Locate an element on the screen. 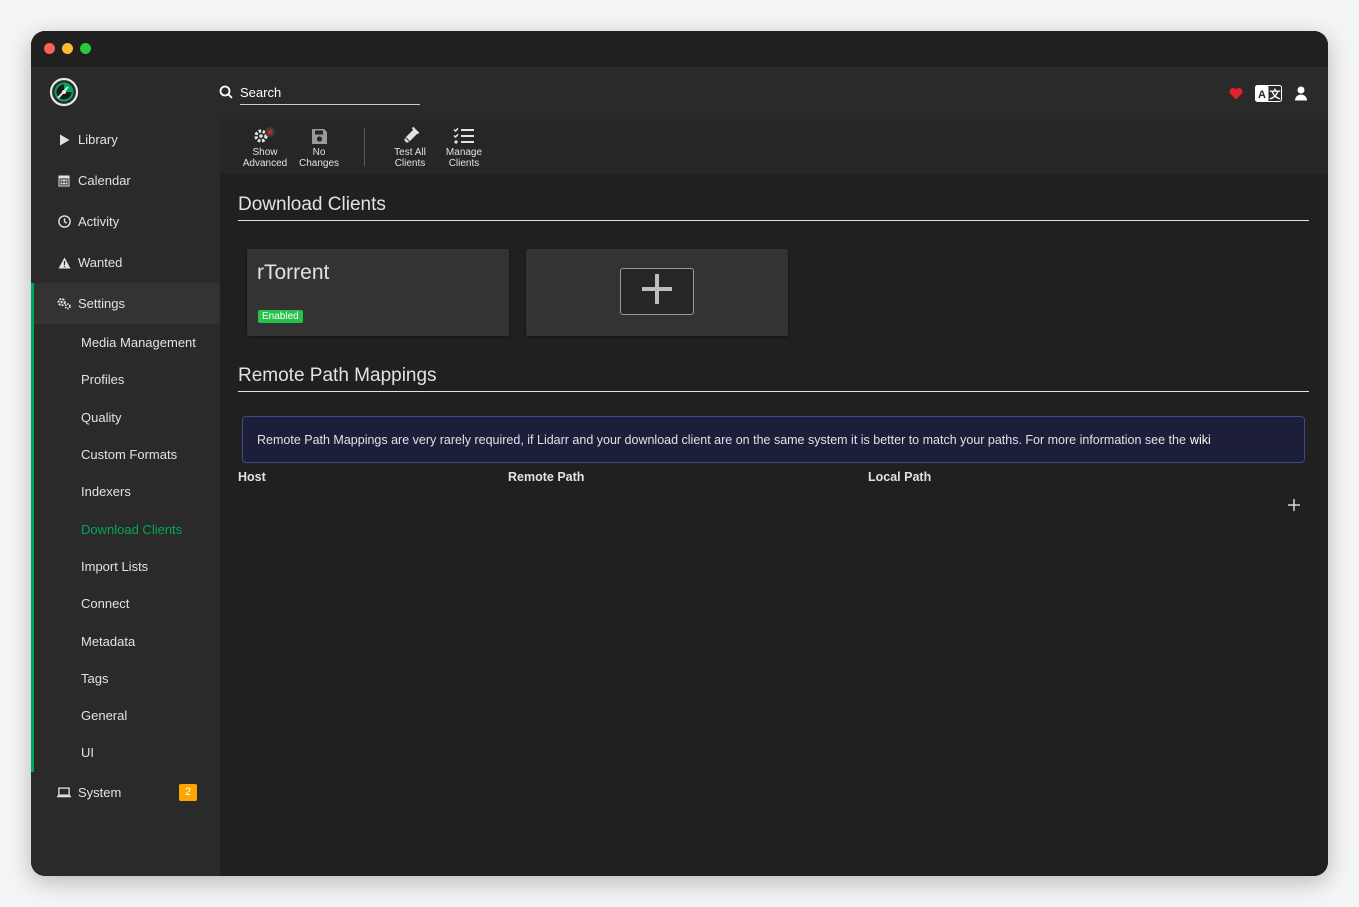 Image resolution: width=1359 pixels, height=907 pixels. enabled-label: Enabled is located at coordinates (280, 316).